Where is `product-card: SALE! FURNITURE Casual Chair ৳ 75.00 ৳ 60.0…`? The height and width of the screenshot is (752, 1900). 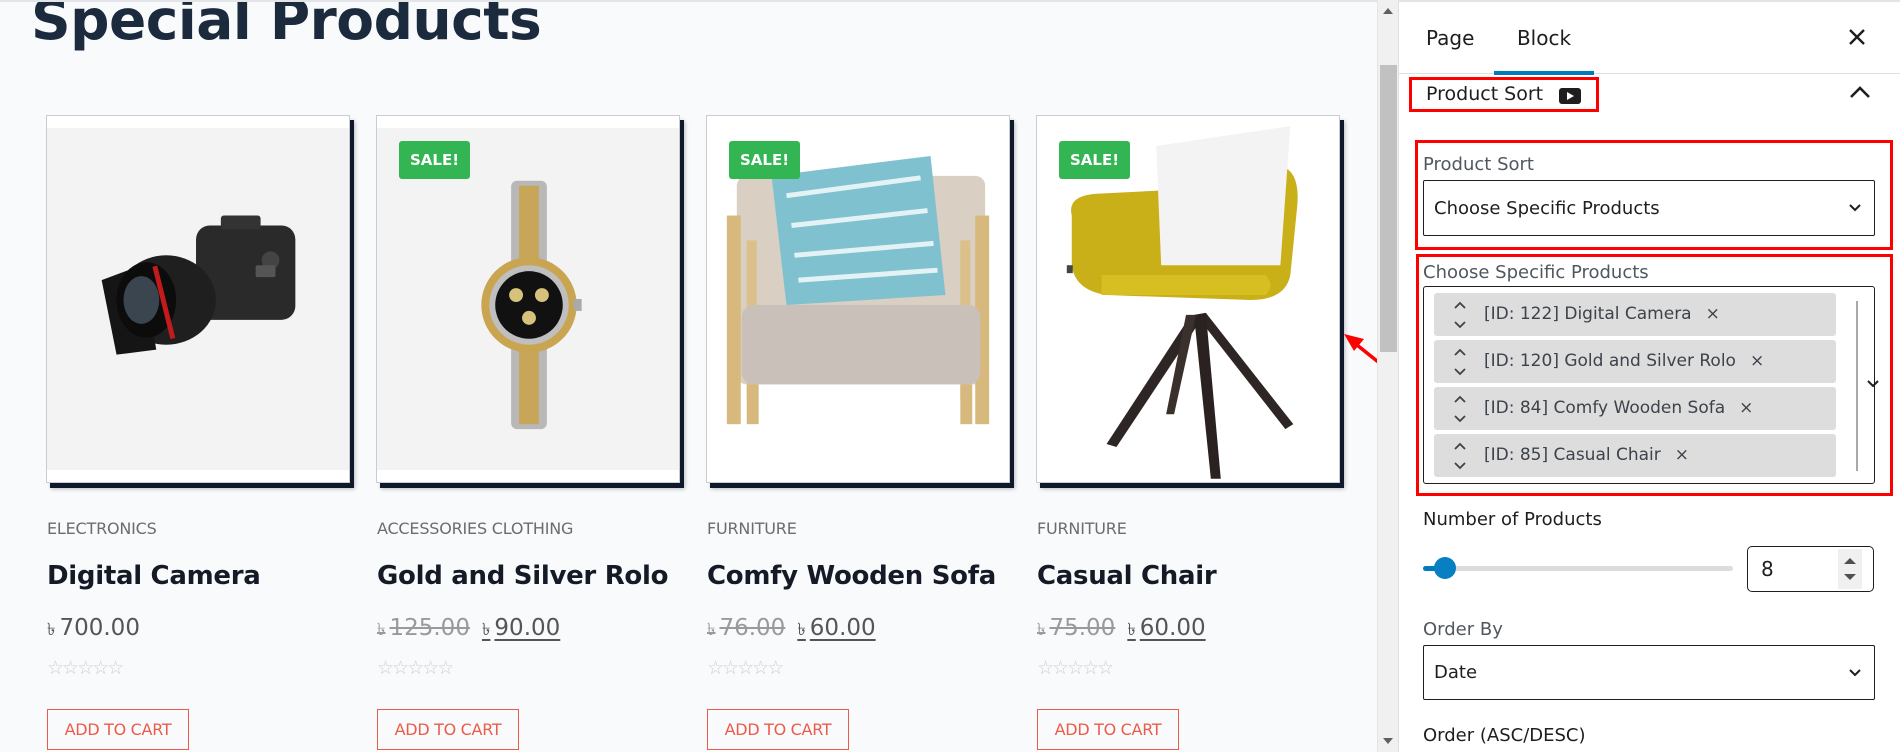 product-card: SALE! FURNITURE Casual Chair ৳ 75.00 ৳ 60.0… is located at coordinates (1189, 432).